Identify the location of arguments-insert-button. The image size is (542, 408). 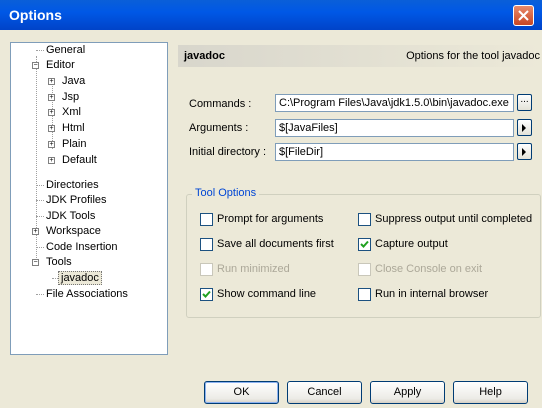
(524, 127).